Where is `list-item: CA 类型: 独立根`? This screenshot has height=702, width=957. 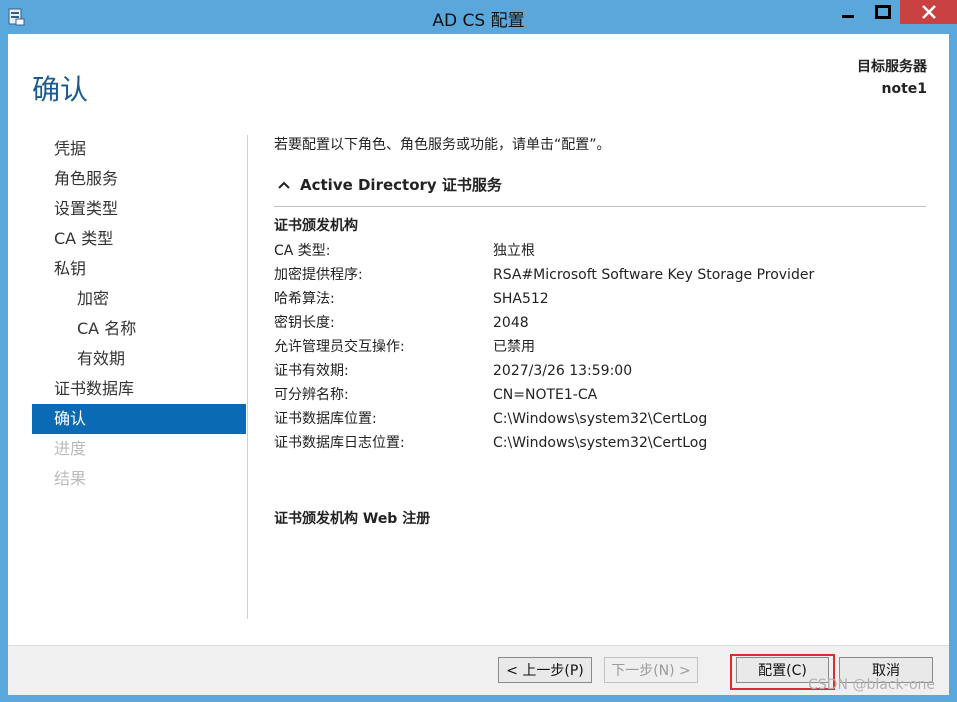
list-item: CA 类型: 独立根 is located at coordinates (544, 251).